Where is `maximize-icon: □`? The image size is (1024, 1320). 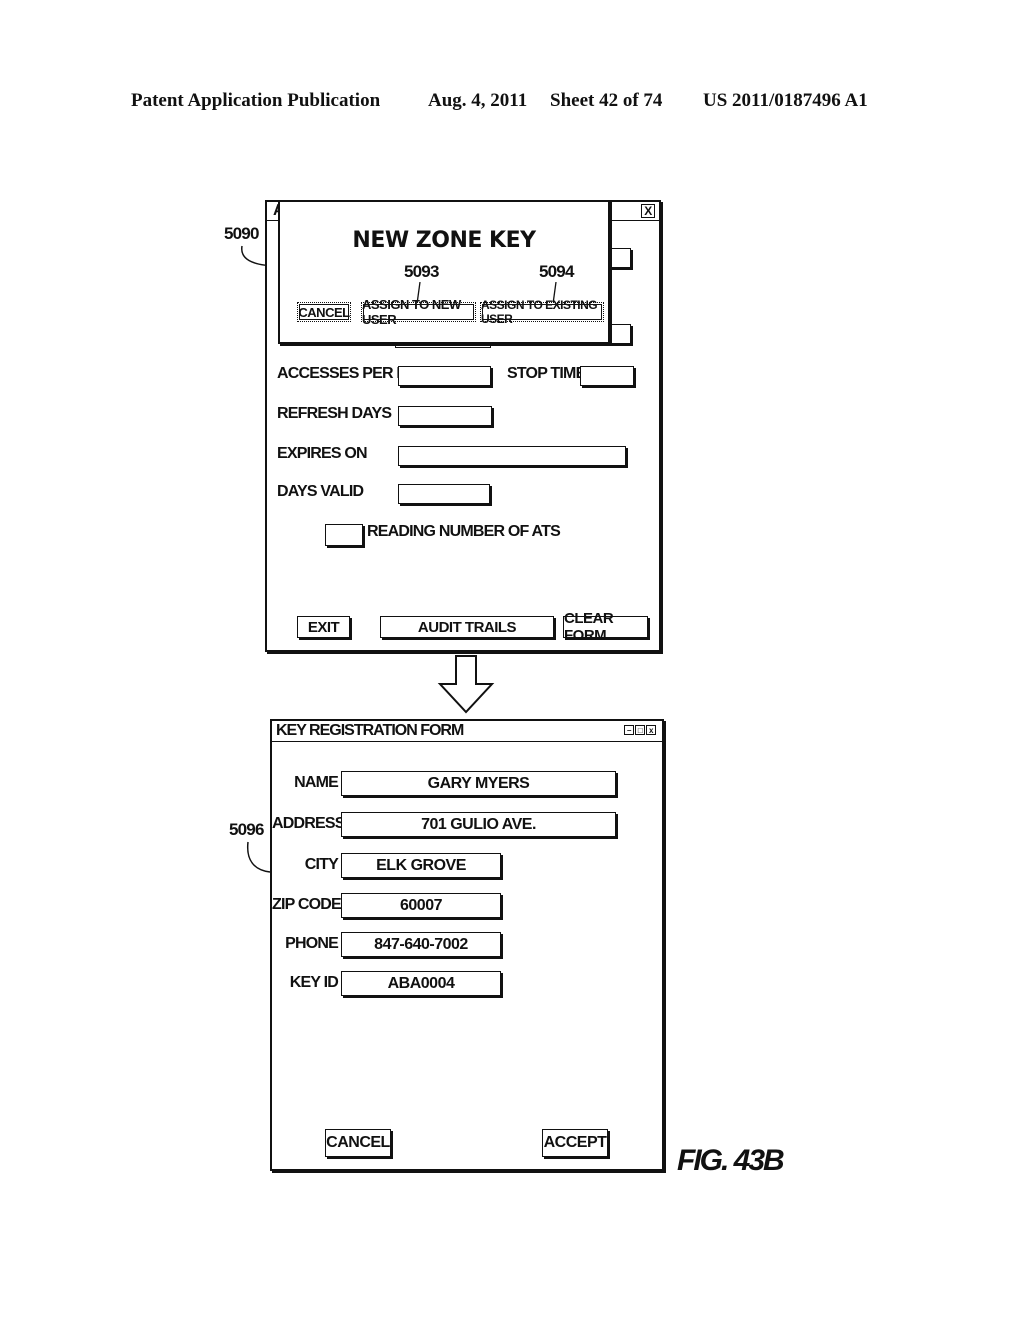 maximize-icon: □ is located at coordinates (640, 730).